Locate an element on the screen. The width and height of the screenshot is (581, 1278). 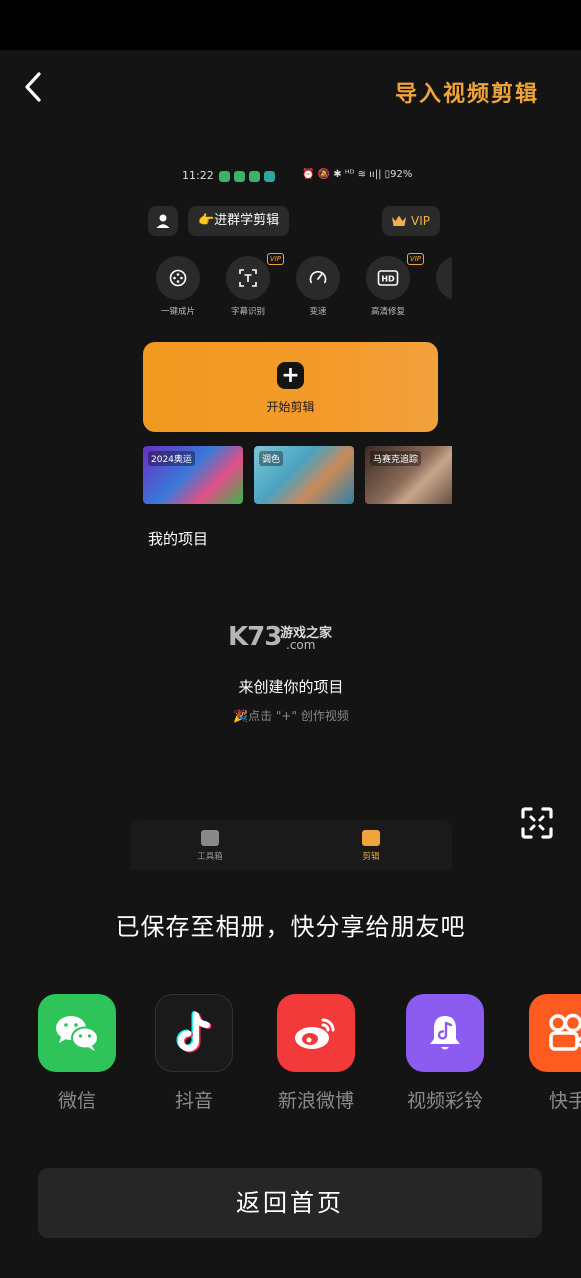
template-thumbnails: 2024奥运 调色 马赛克追踪 is located at coordinates (297, 475).